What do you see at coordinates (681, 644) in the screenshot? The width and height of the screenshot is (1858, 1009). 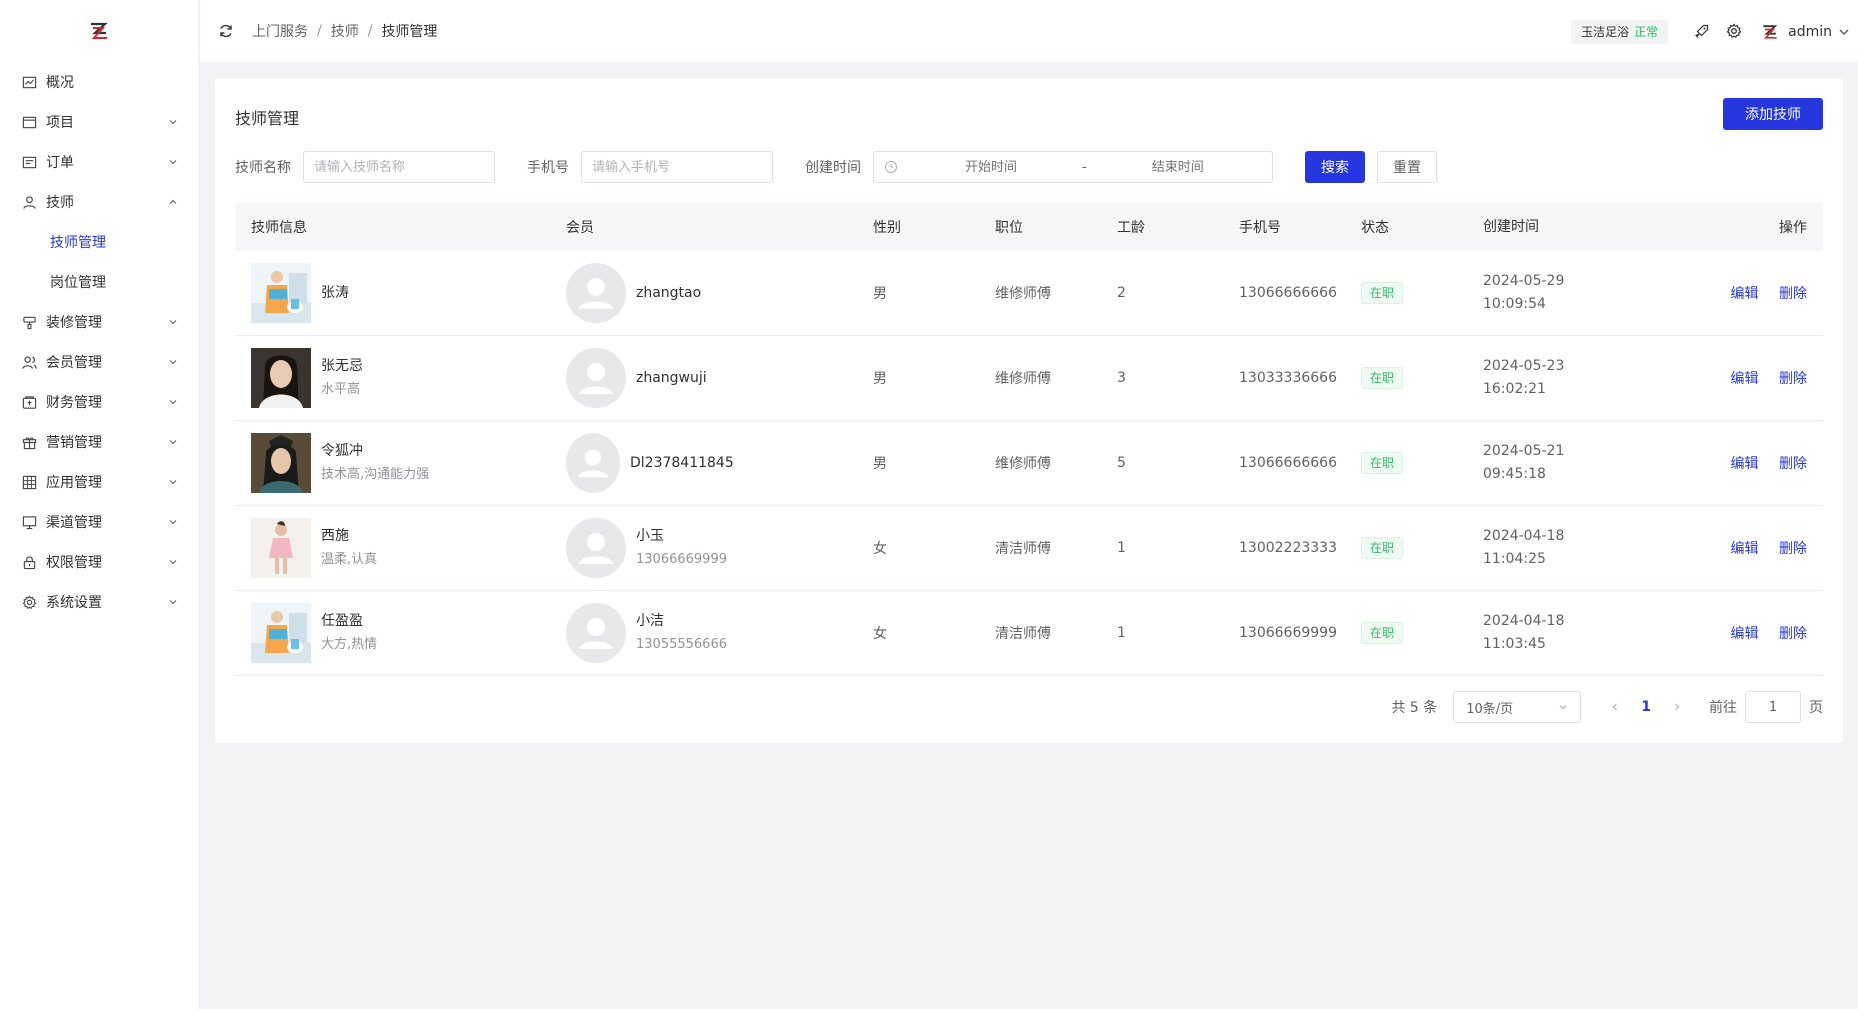 I see `member-phone: 13055556666` at bounding box center [681, 644].